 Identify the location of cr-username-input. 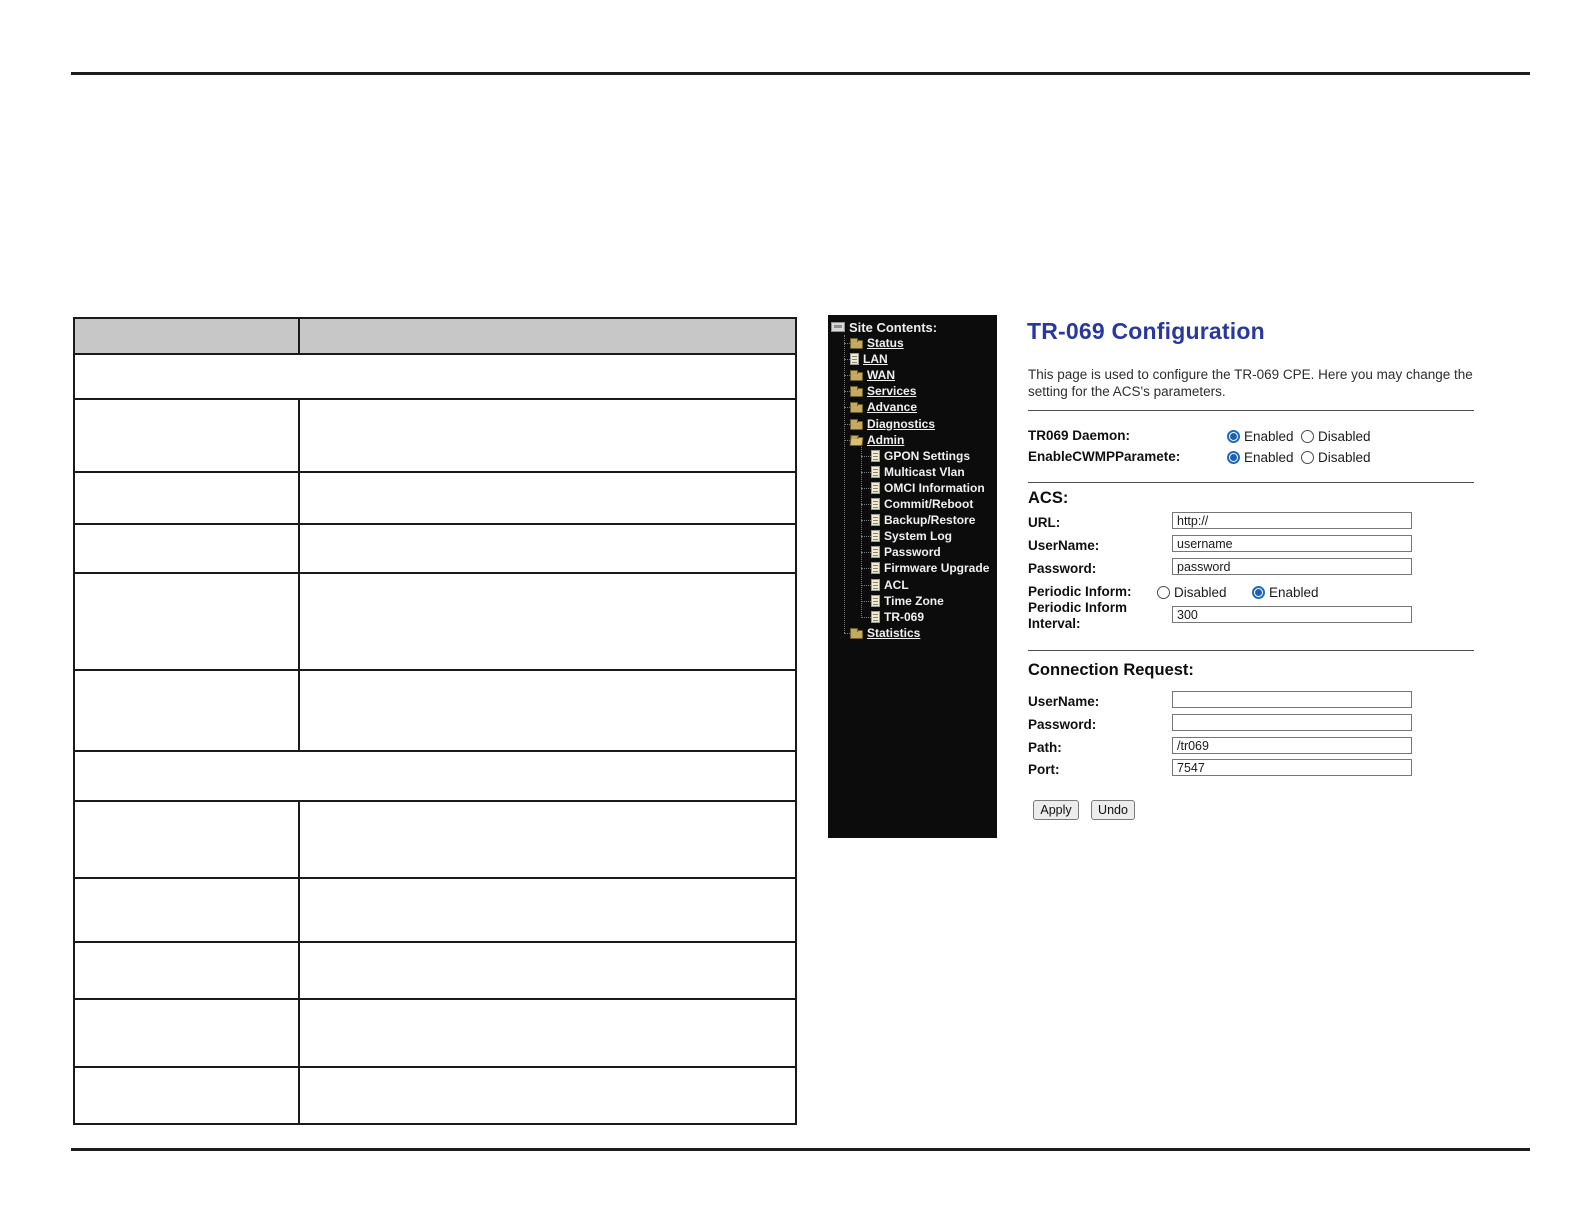
(1292, 699).